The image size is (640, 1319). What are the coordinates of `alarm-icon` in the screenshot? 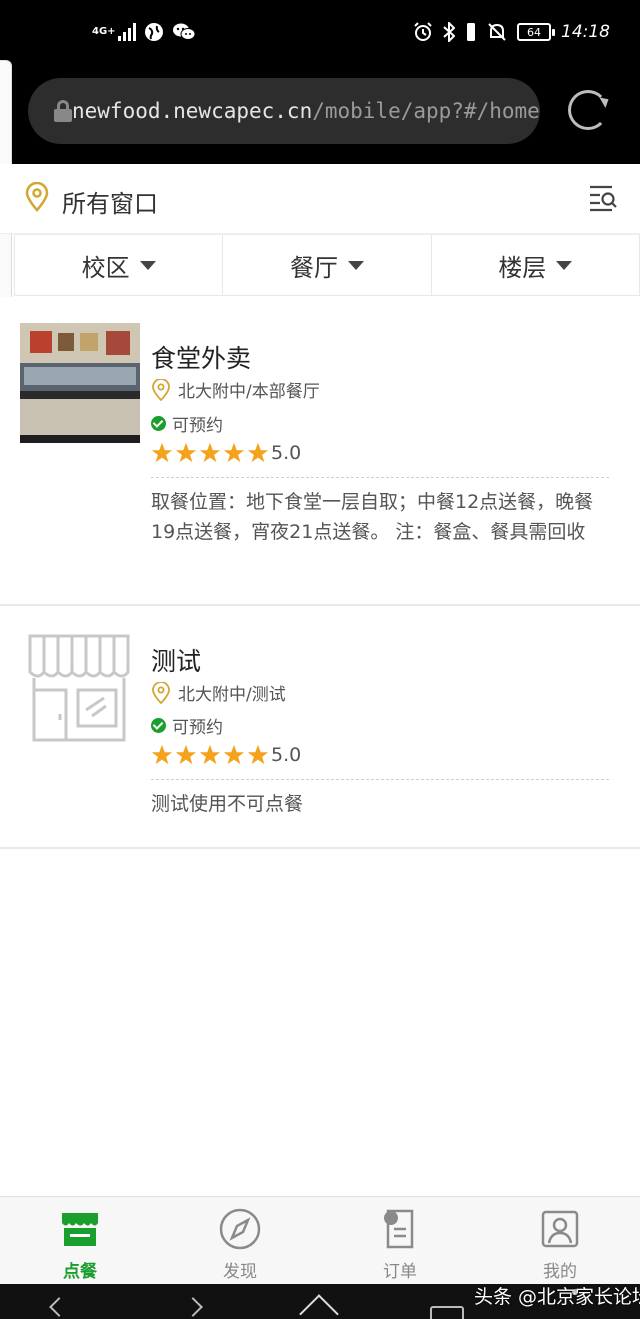 It's located at (423, 31).